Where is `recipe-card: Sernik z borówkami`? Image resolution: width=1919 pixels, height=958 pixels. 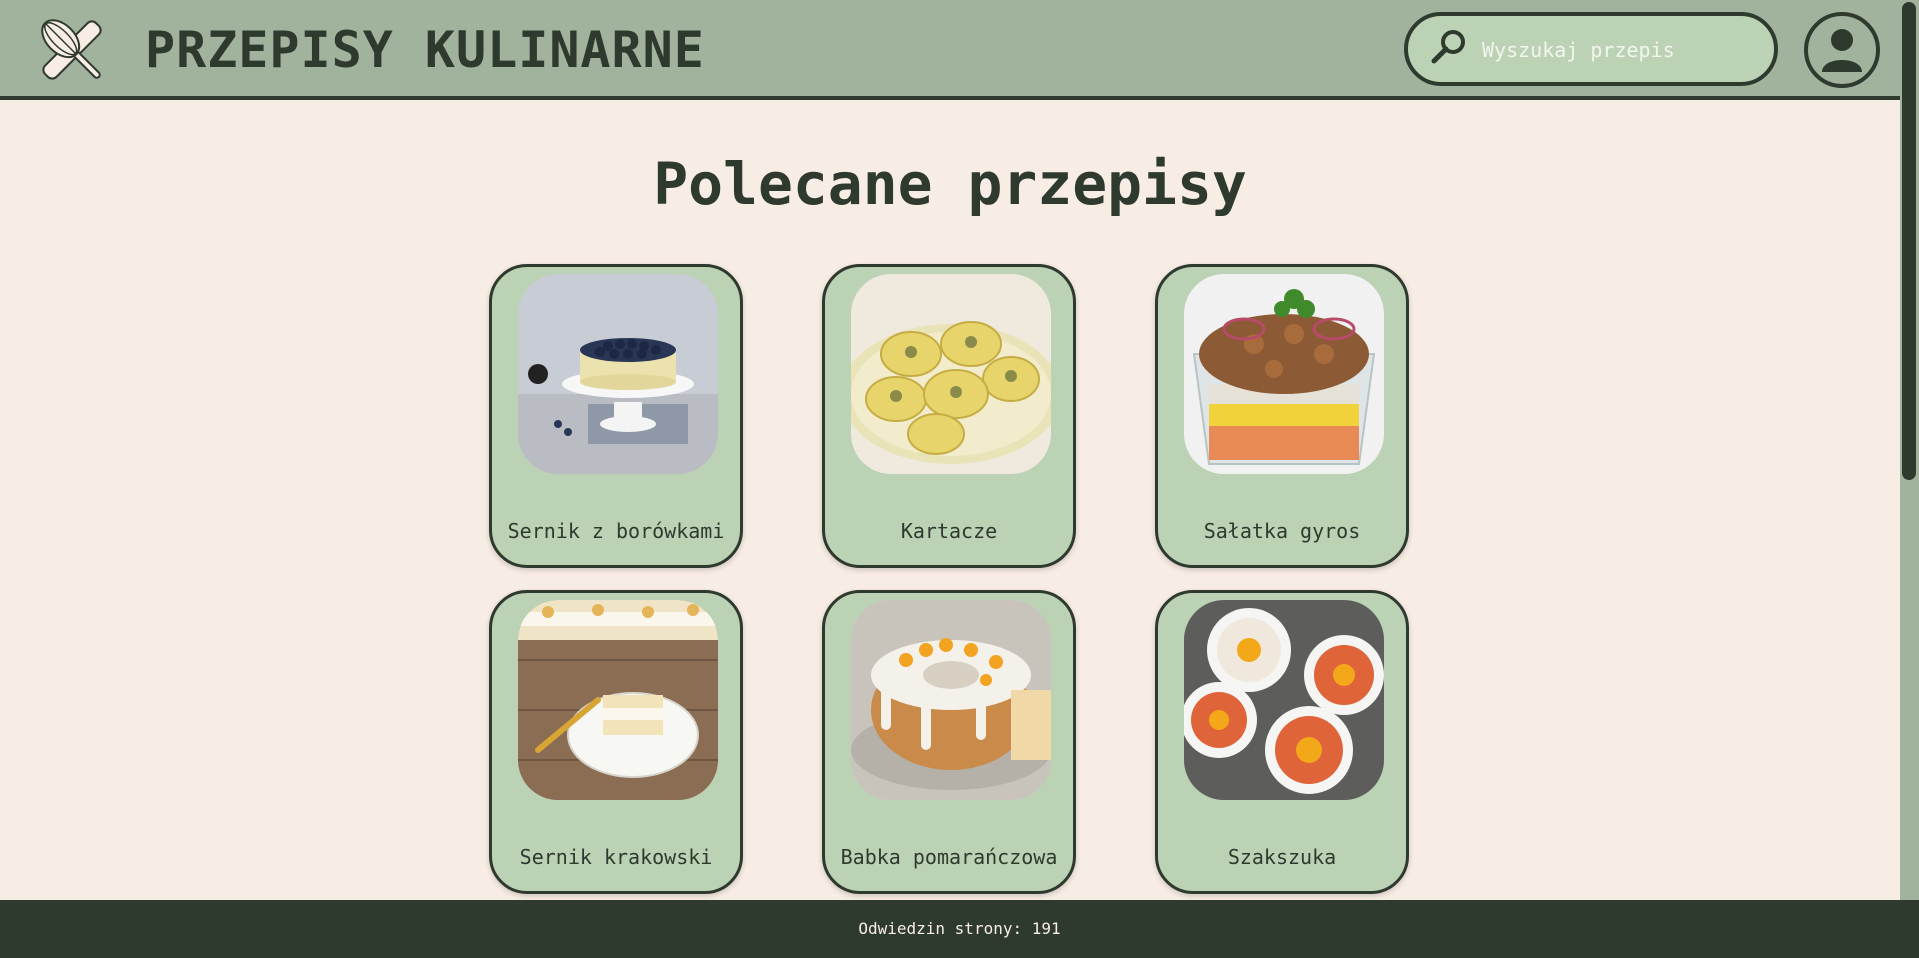 recipe-card: Sernik z borówkami is located at coordinates (616, 416).